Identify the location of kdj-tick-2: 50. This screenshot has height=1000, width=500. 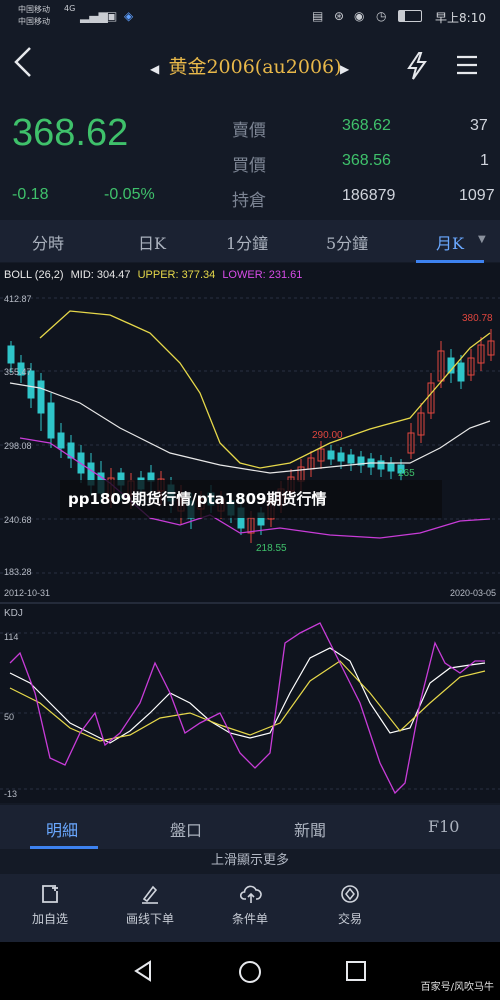
(9, 717).